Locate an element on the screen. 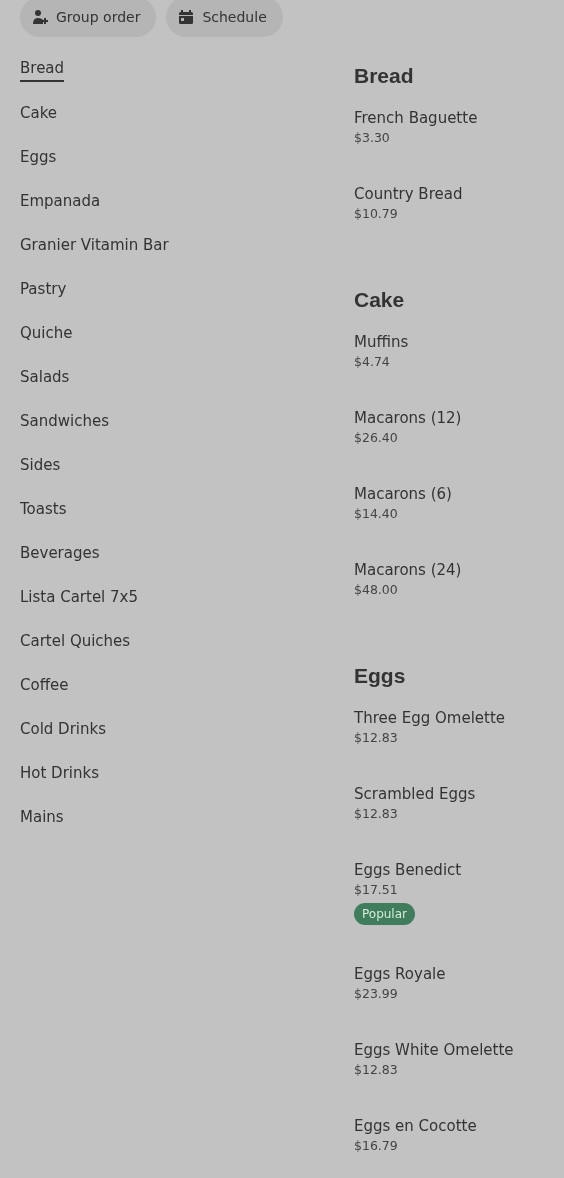 Image resolution: width=564 pixels, height=1178 pixels. item-name: Eggs Benedict is located at coordinates (434, 870).